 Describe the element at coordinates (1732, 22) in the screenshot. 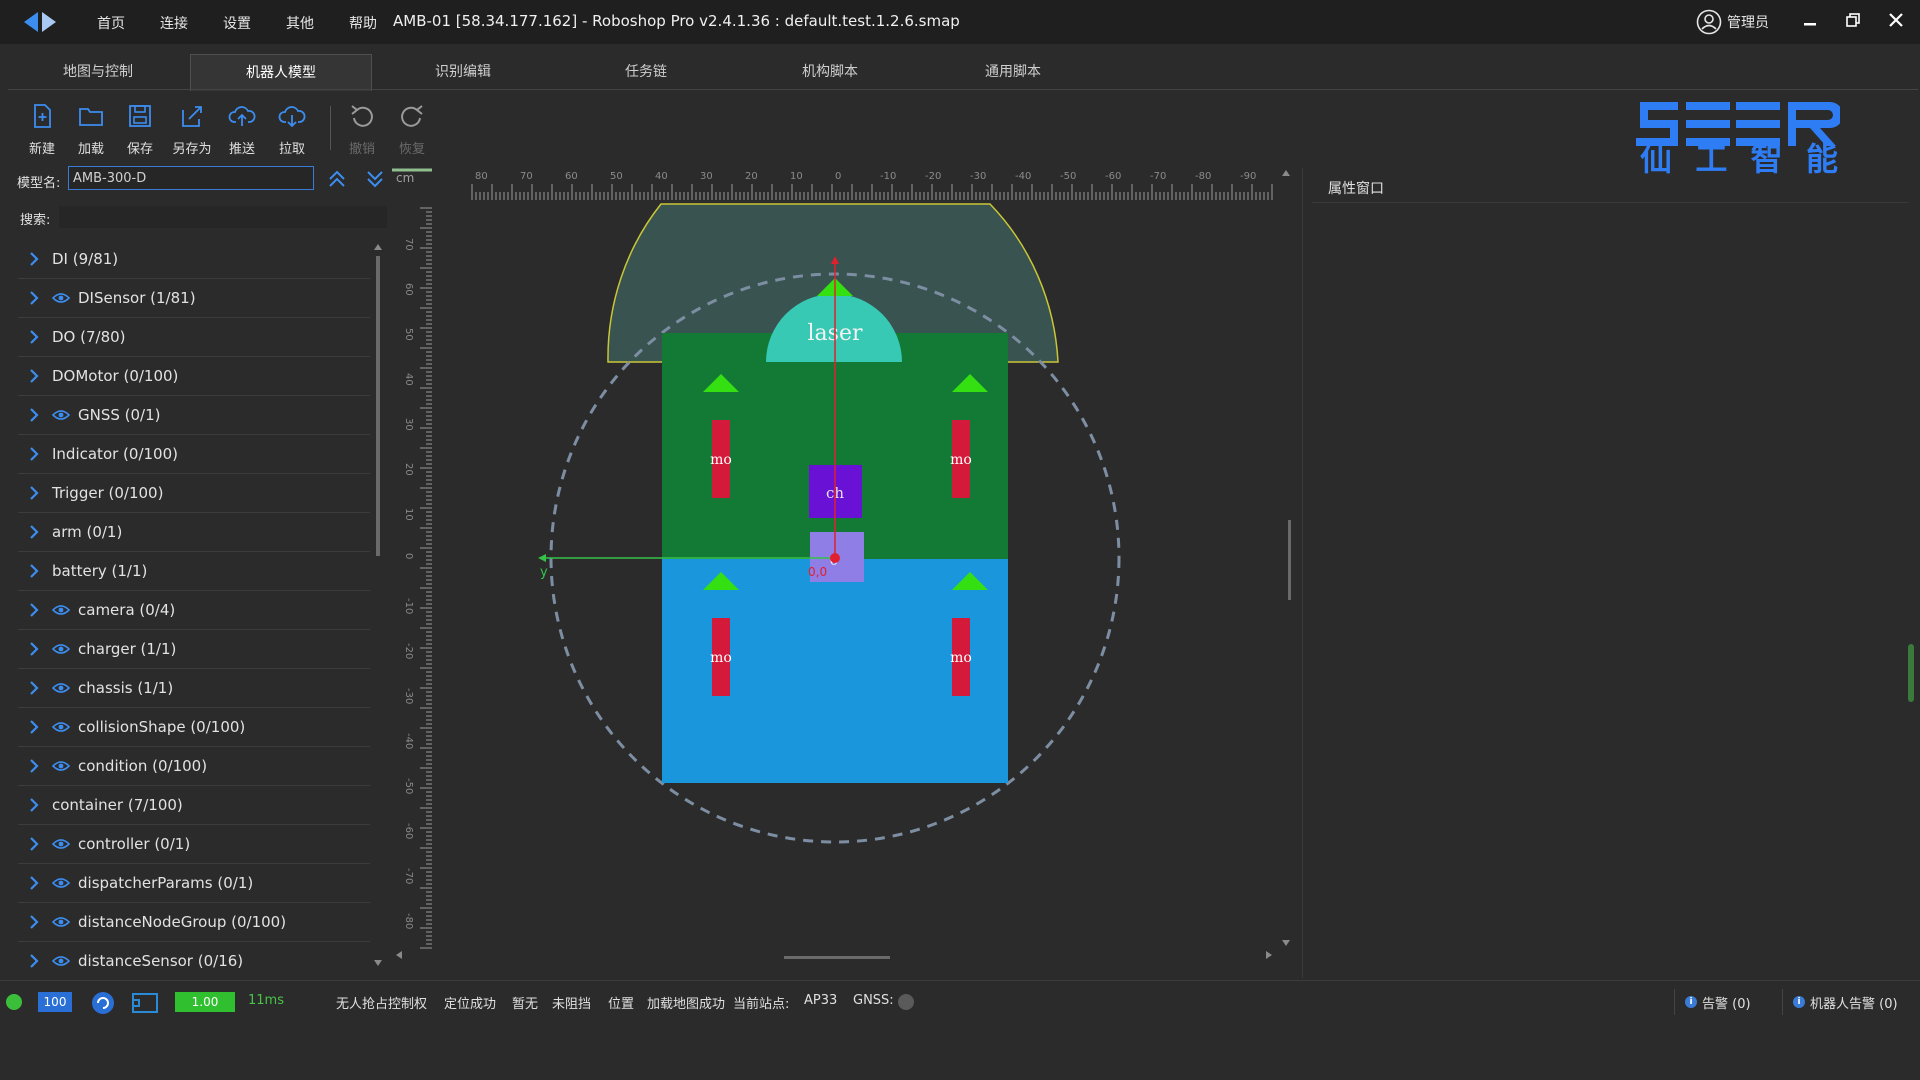

I see `user-account: 管理员` at that location.